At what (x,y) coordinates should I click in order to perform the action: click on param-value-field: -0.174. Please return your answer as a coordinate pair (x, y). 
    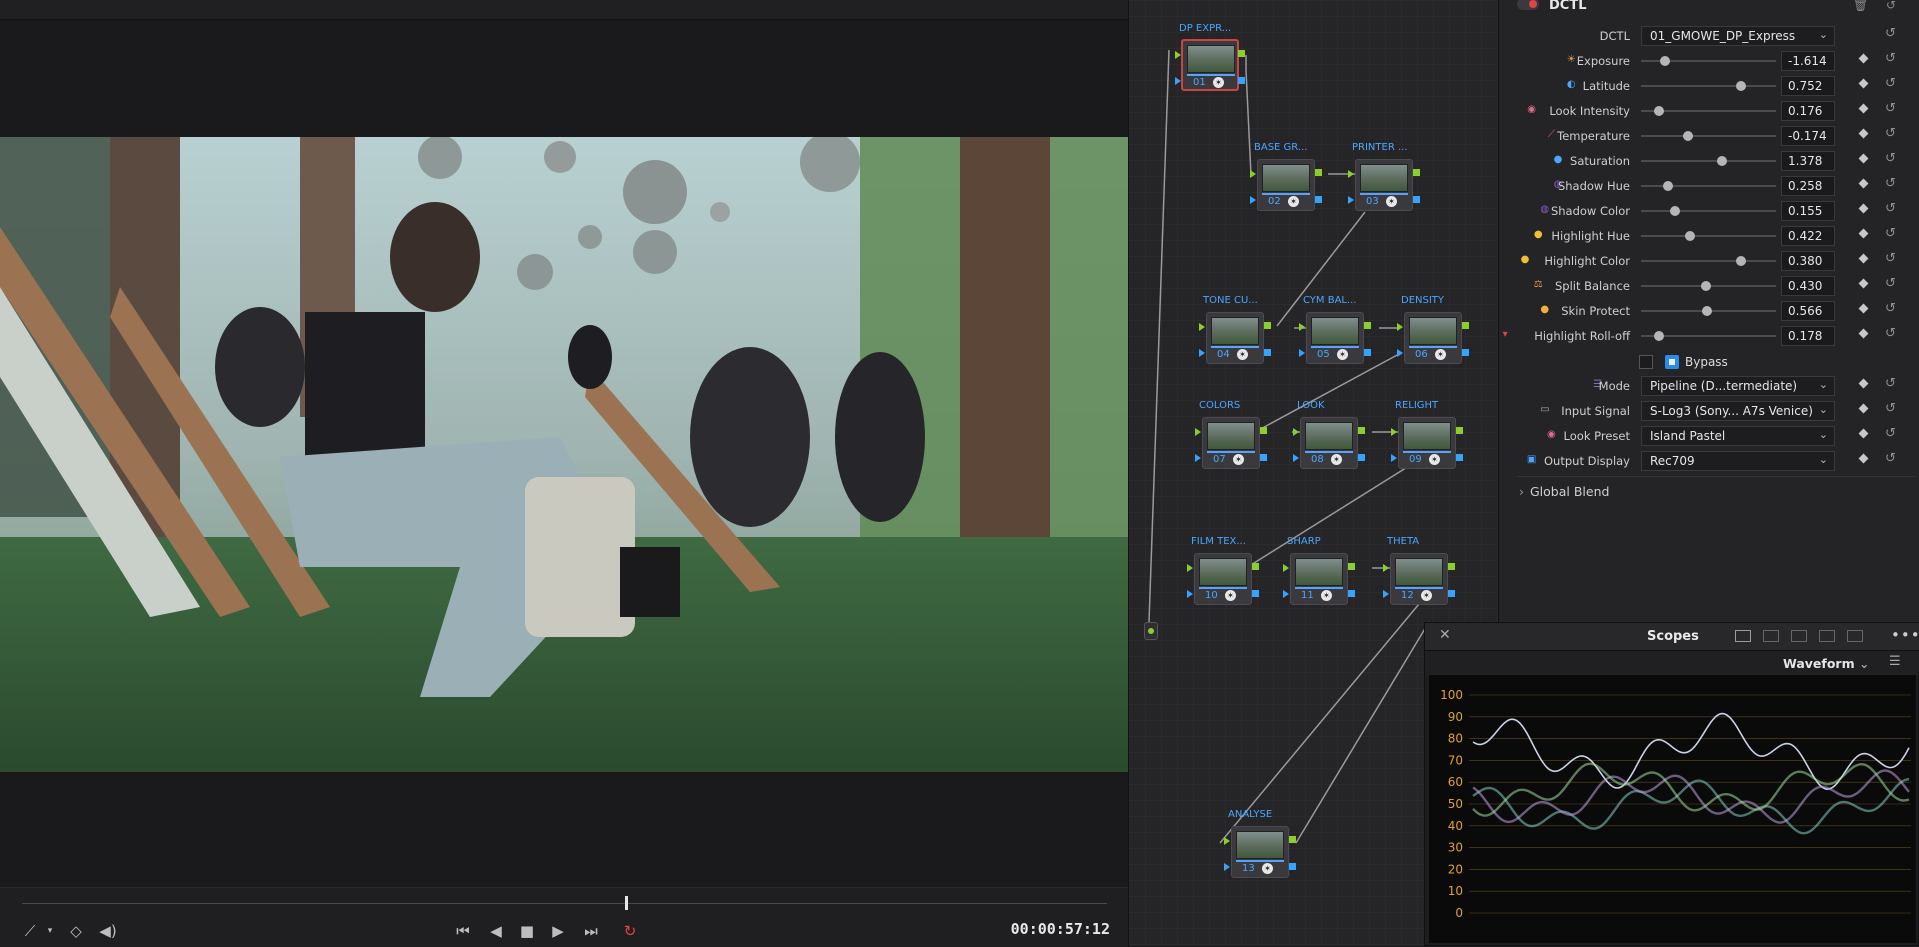
    Looking at the image, I should click on (1808, 136).